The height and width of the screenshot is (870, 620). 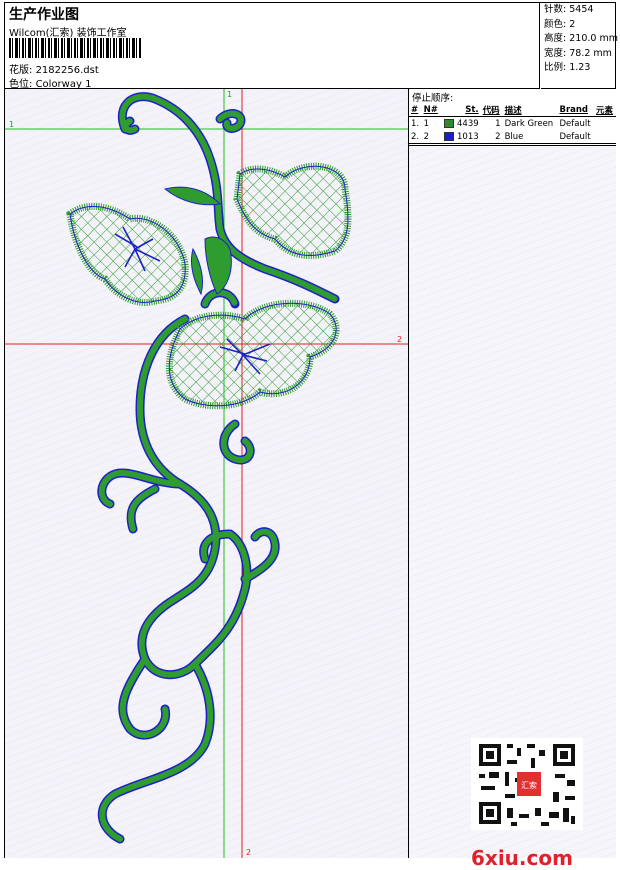 I want to click on leaf-top-right, so click(x=292, y=210).